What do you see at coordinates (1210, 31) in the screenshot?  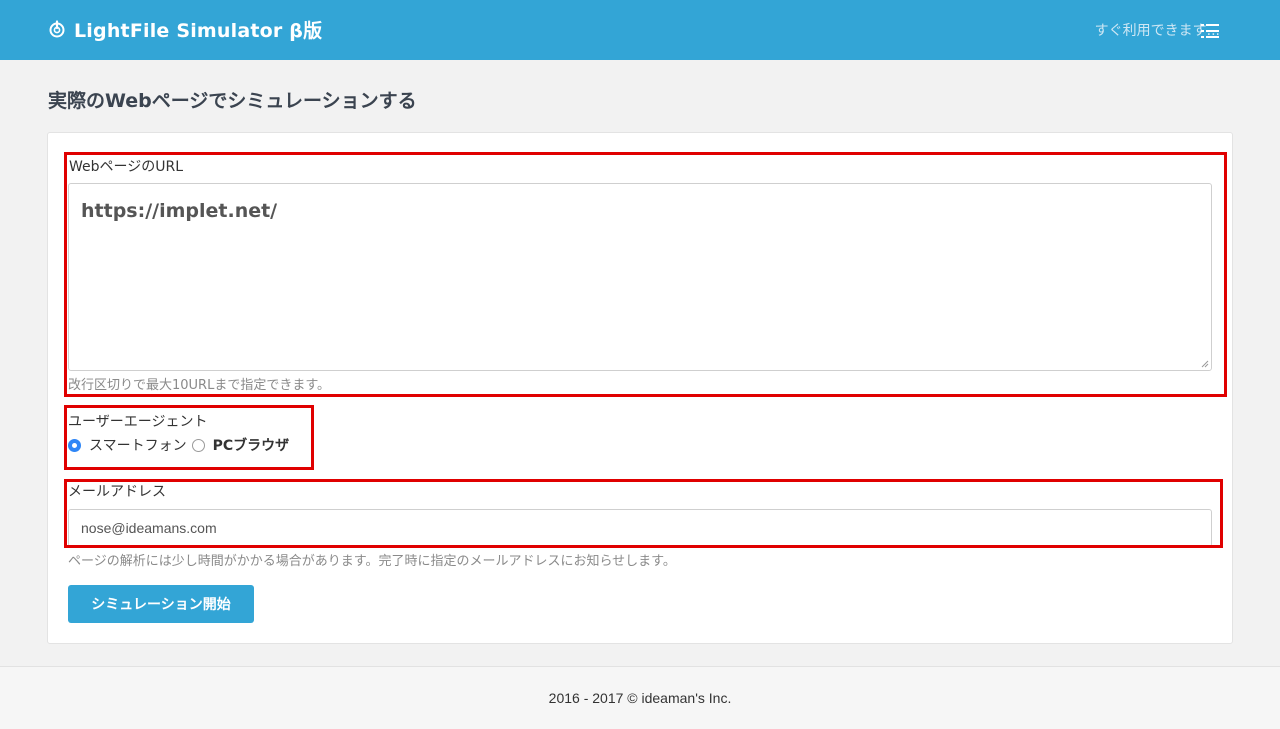 I see `list-icon` at bounding box center [1210, 31].